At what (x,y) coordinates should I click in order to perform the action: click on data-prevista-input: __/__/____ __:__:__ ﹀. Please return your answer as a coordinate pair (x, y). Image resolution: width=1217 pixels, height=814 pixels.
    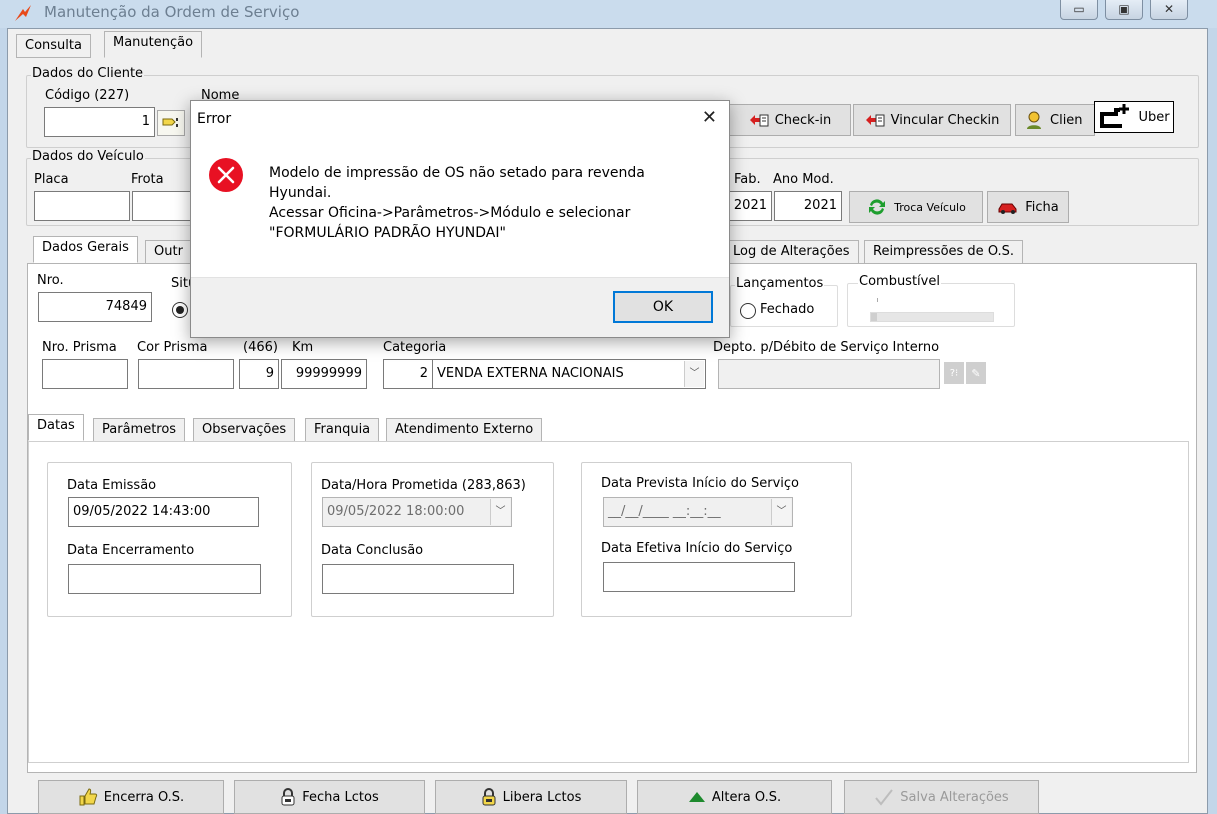
    Looking at the image, I should click on (698, 512).